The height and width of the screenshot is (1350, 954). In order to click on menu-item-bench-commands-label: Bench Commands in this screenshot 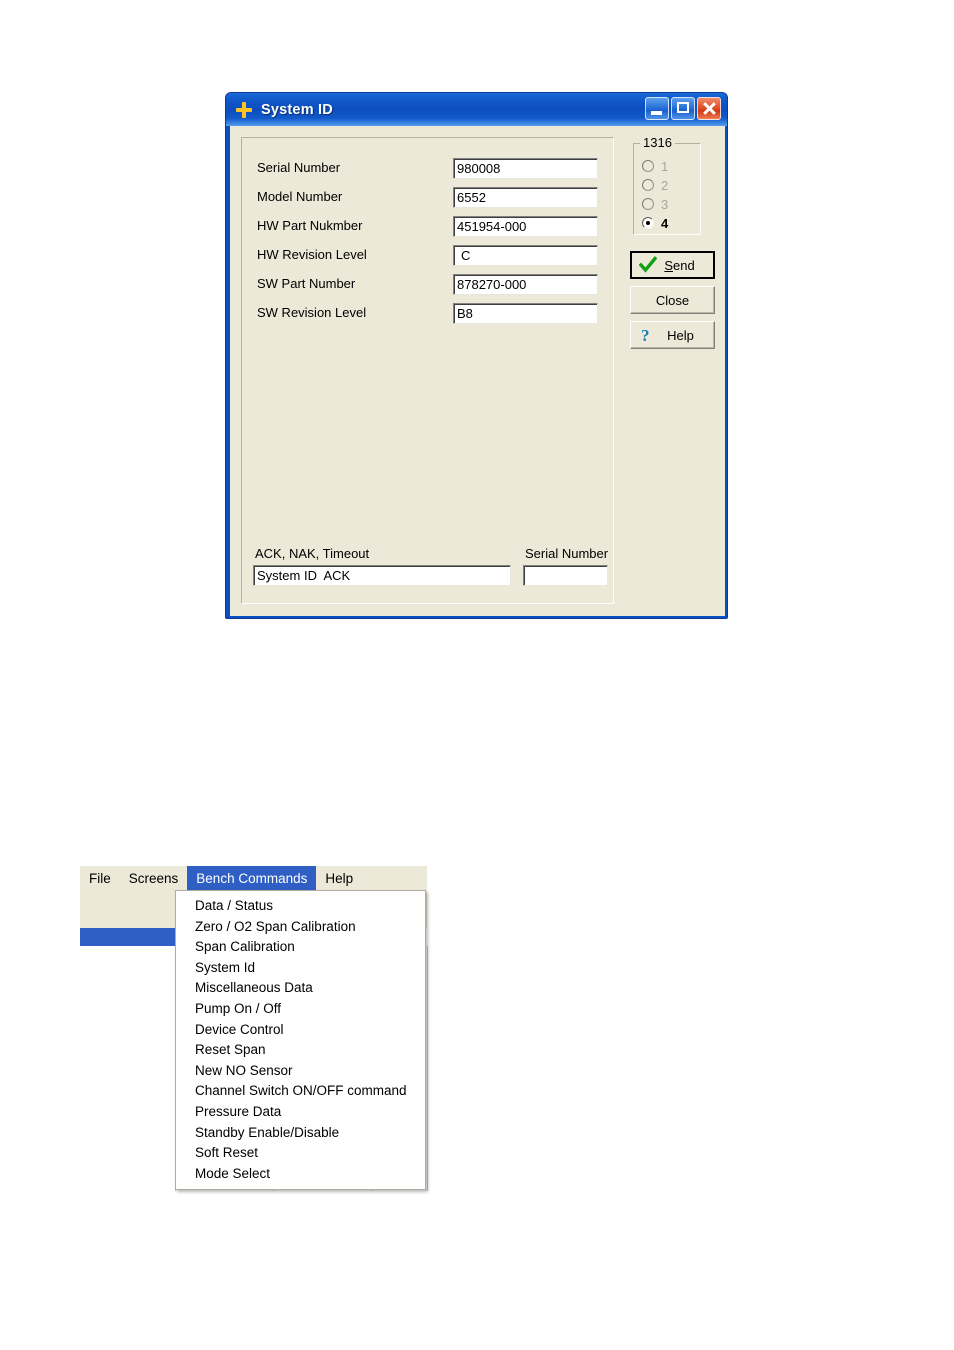, I will do `click(252, 878)`.